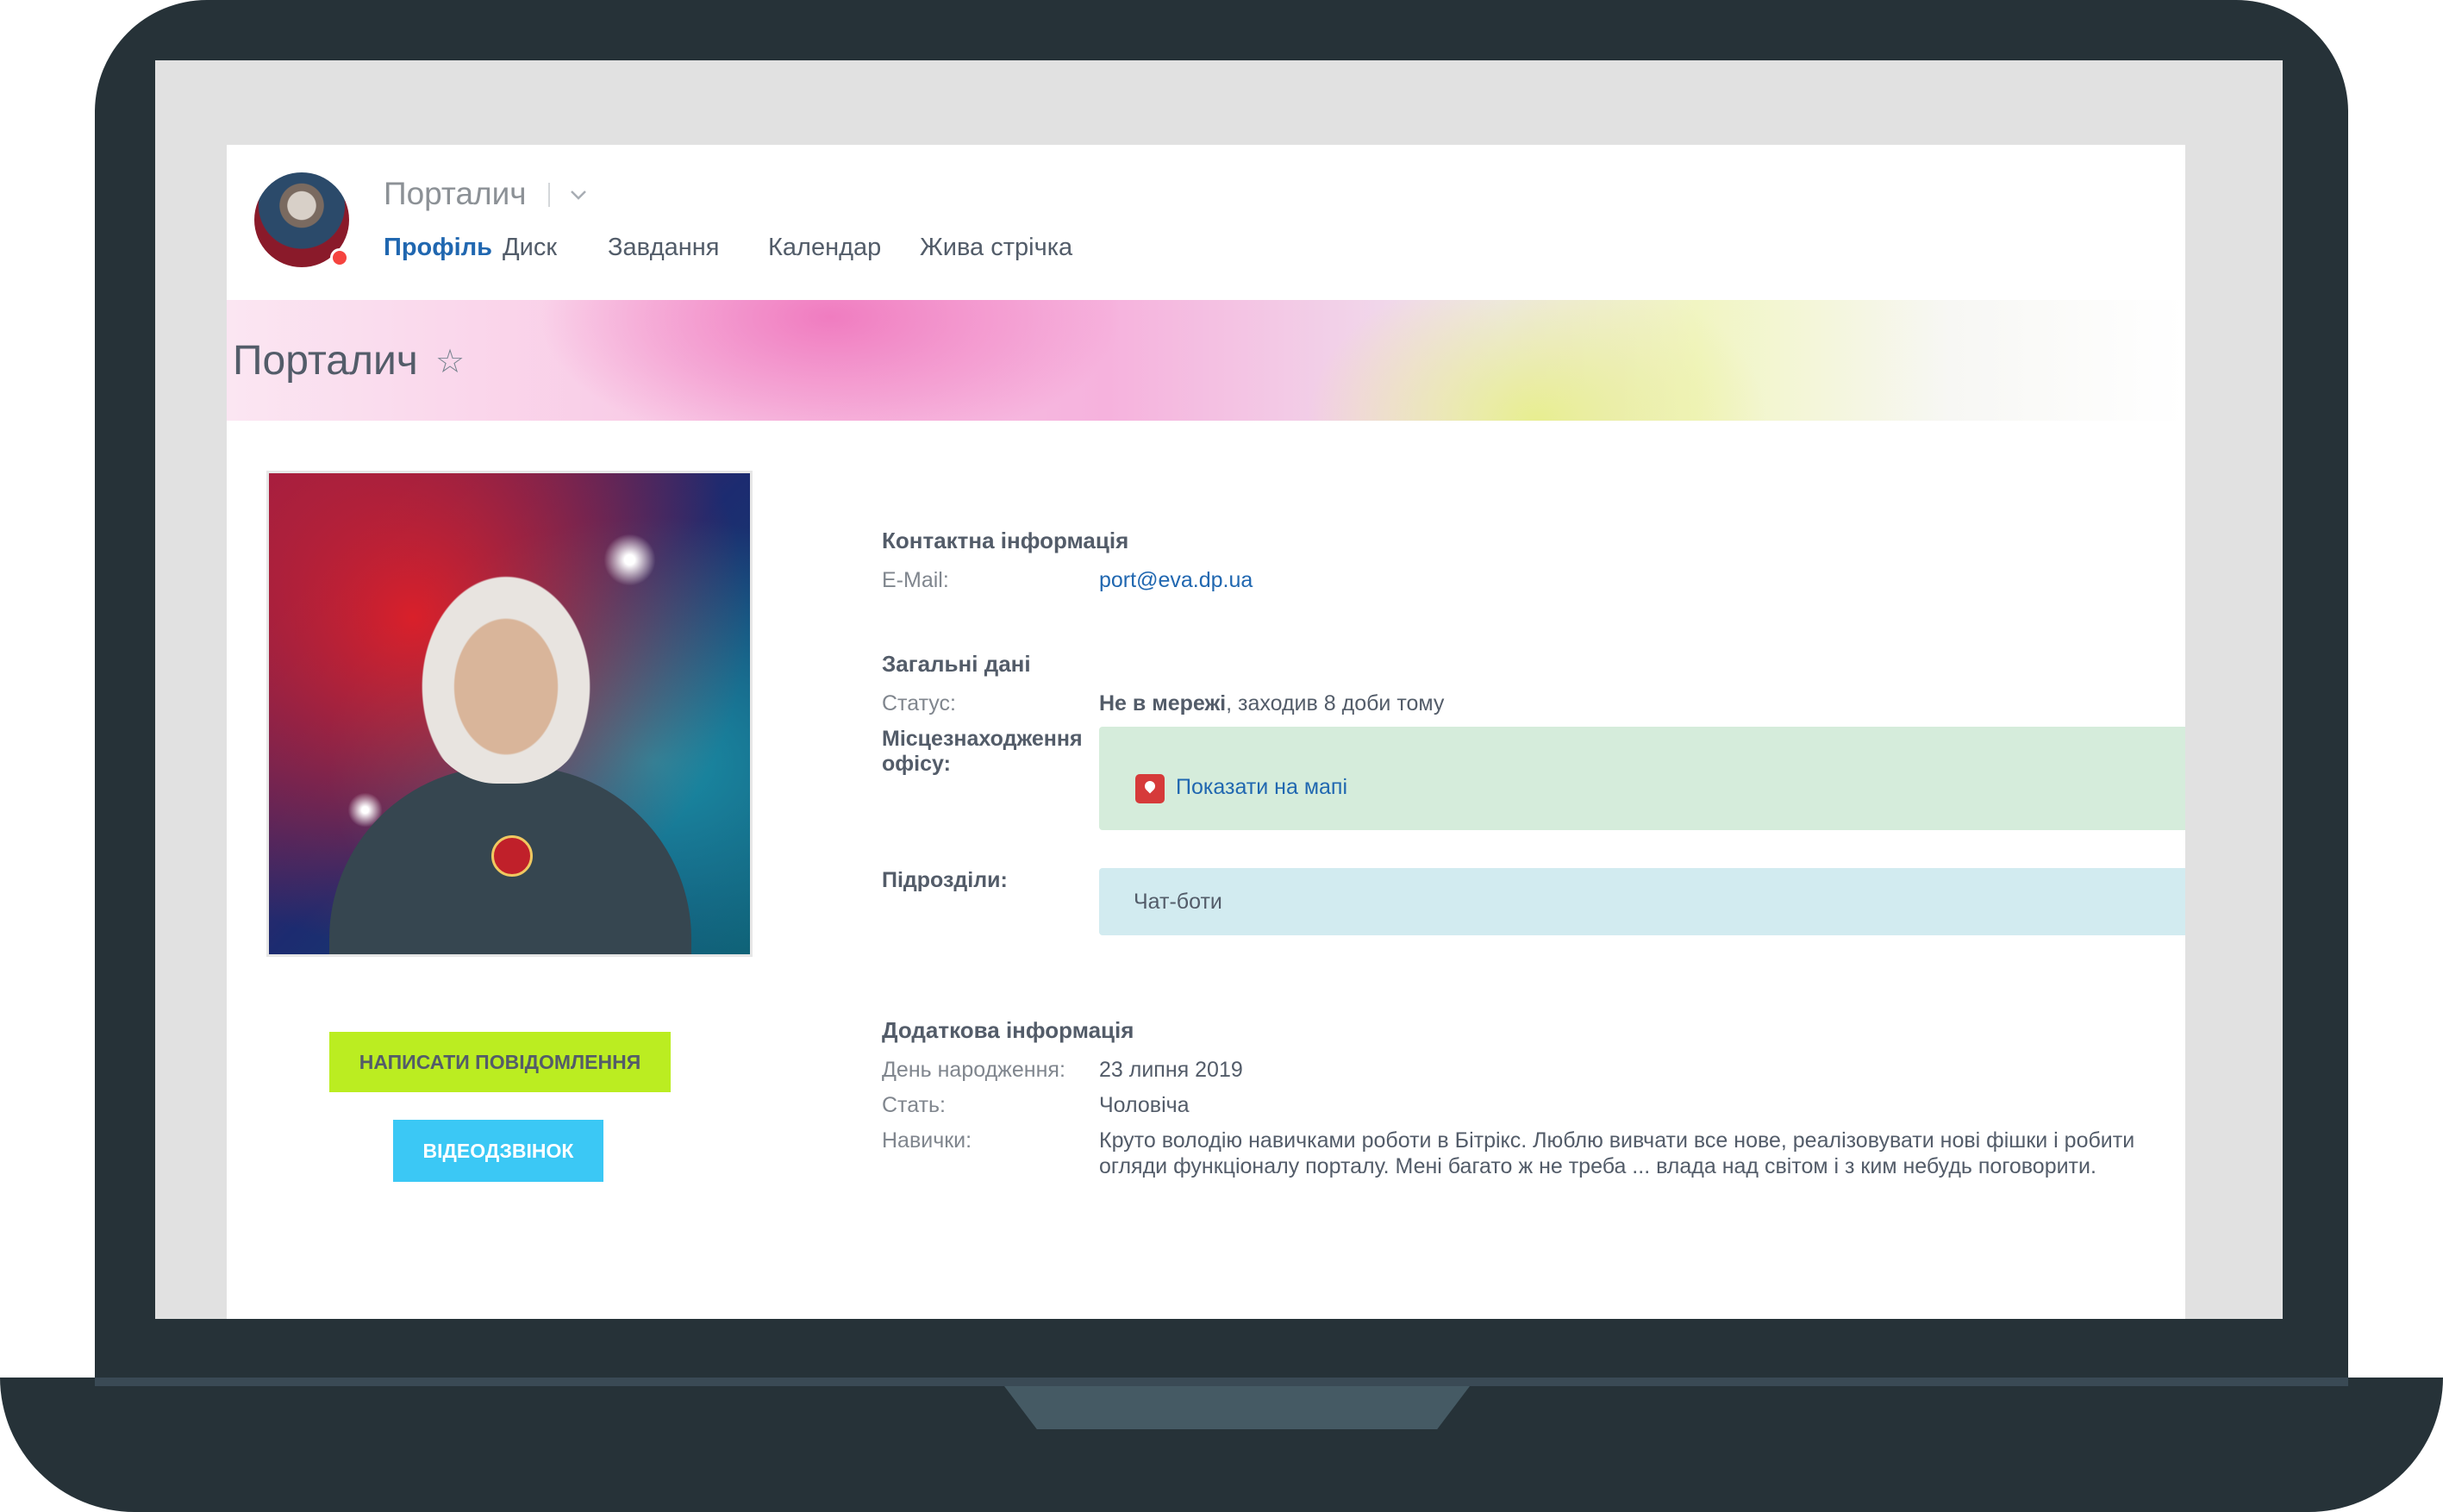  What do you see at coordinates (996, 248) in the screenshot?
I see `tab-live-feed: Жива стрічка` at bounding box center [996, 248].